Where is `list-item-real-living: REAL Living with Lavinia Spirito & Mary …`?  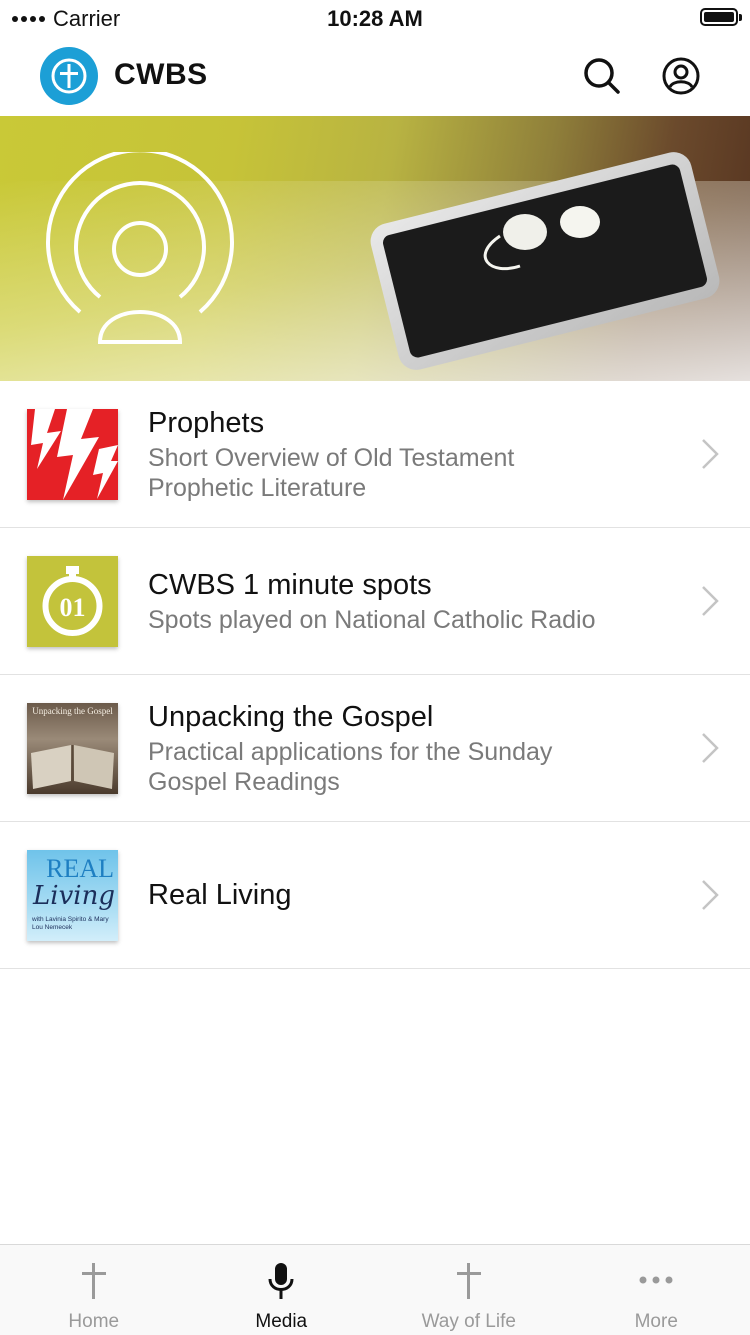 list-item-real-living: REAL Living with Lavinia Spirito & Mary … is located at coordinates (375, 895).